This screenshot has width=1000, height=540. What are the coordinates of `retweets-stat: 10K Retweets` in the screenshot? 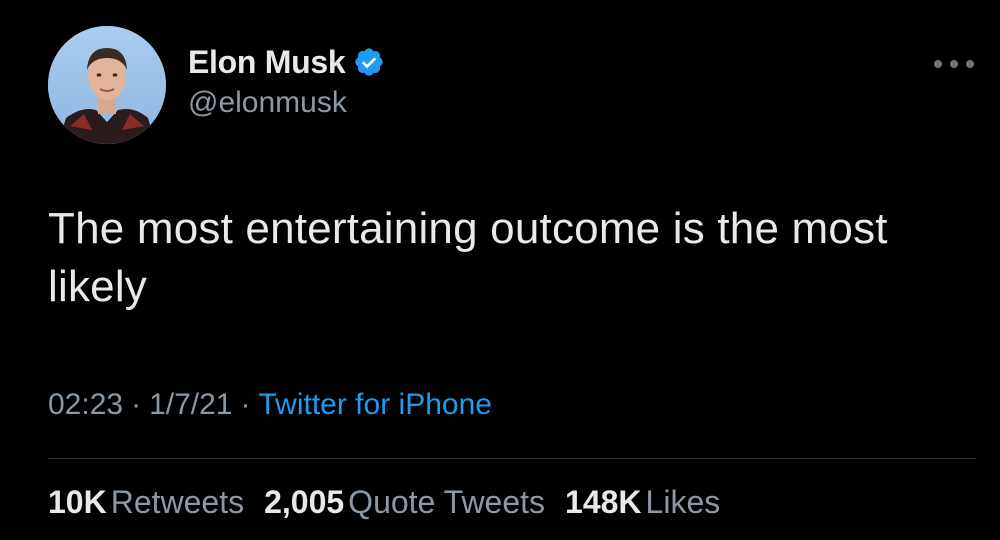 It's located at (146, 502).